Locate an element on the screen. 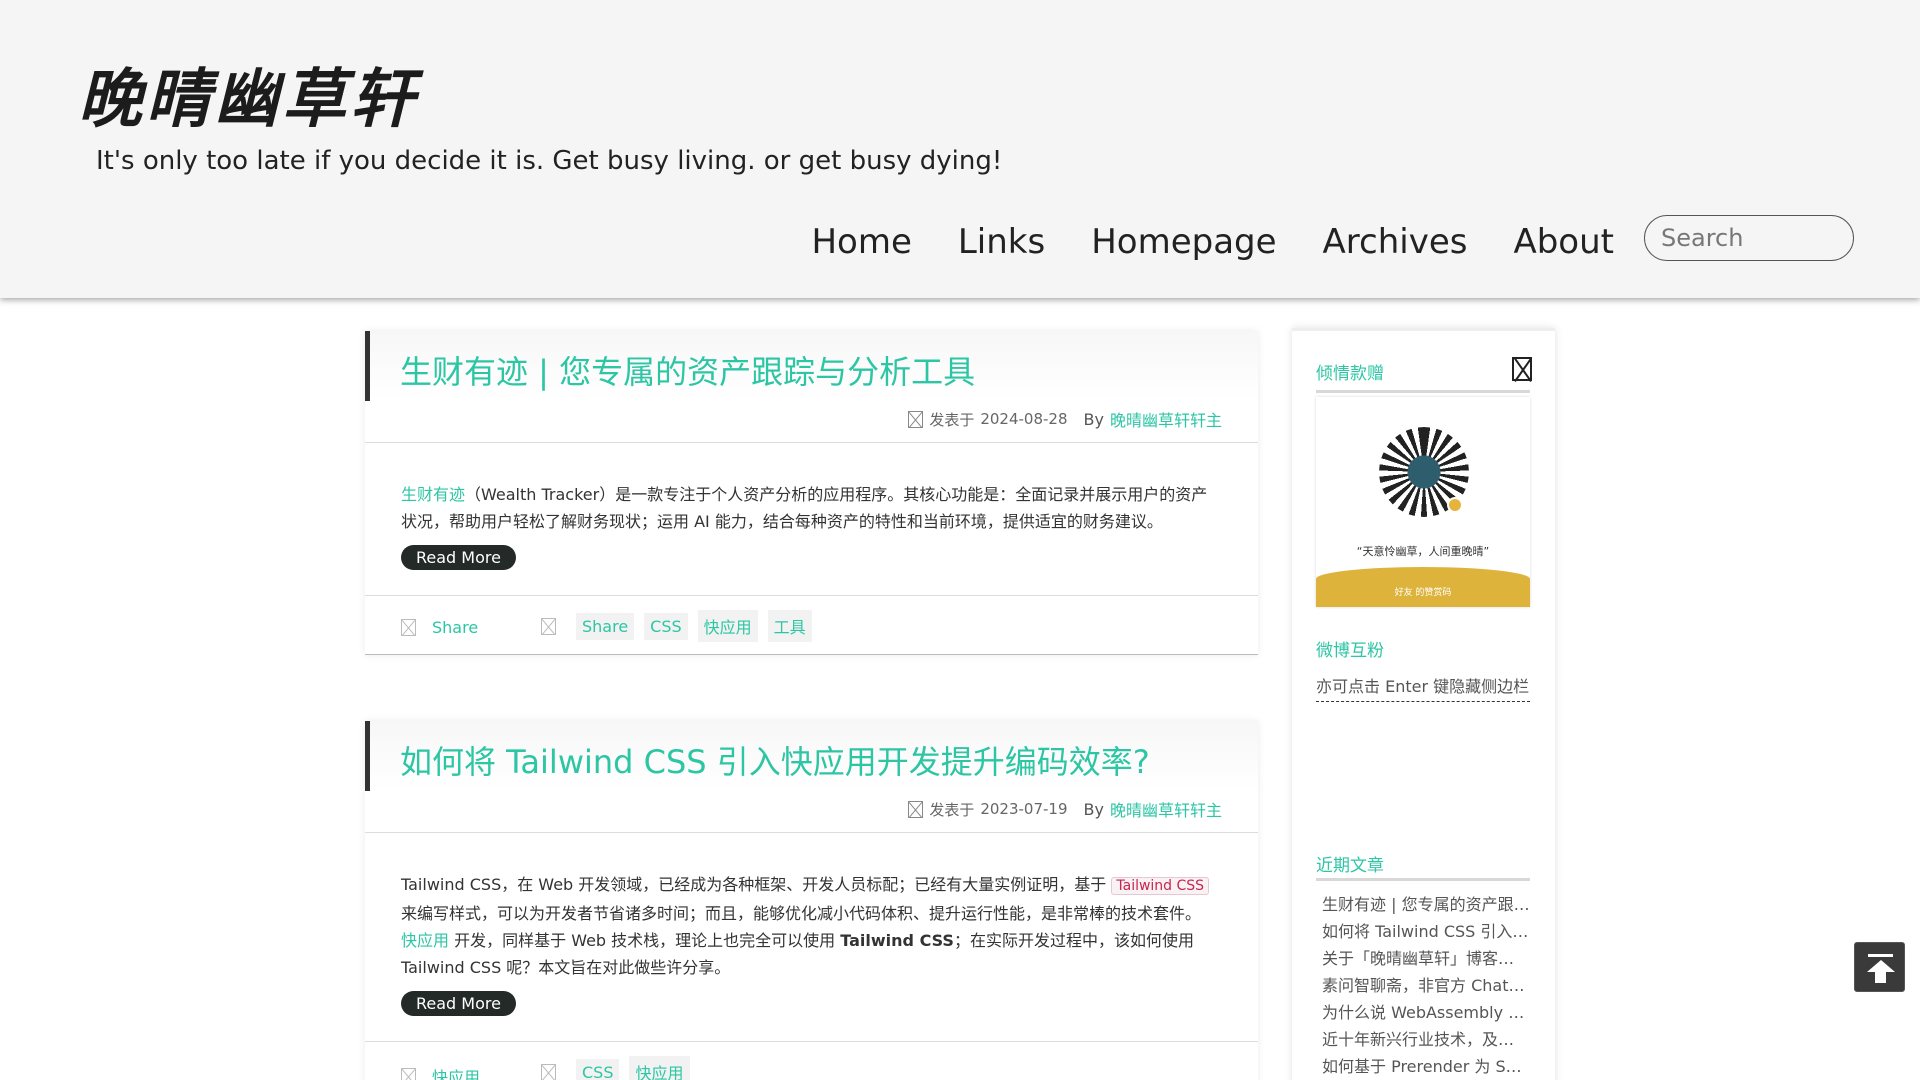 The width and height of the screenshot is (1920, 1080). post-footer: Share Share CSS 快应用 工具 is located at coordinates (811, 625).